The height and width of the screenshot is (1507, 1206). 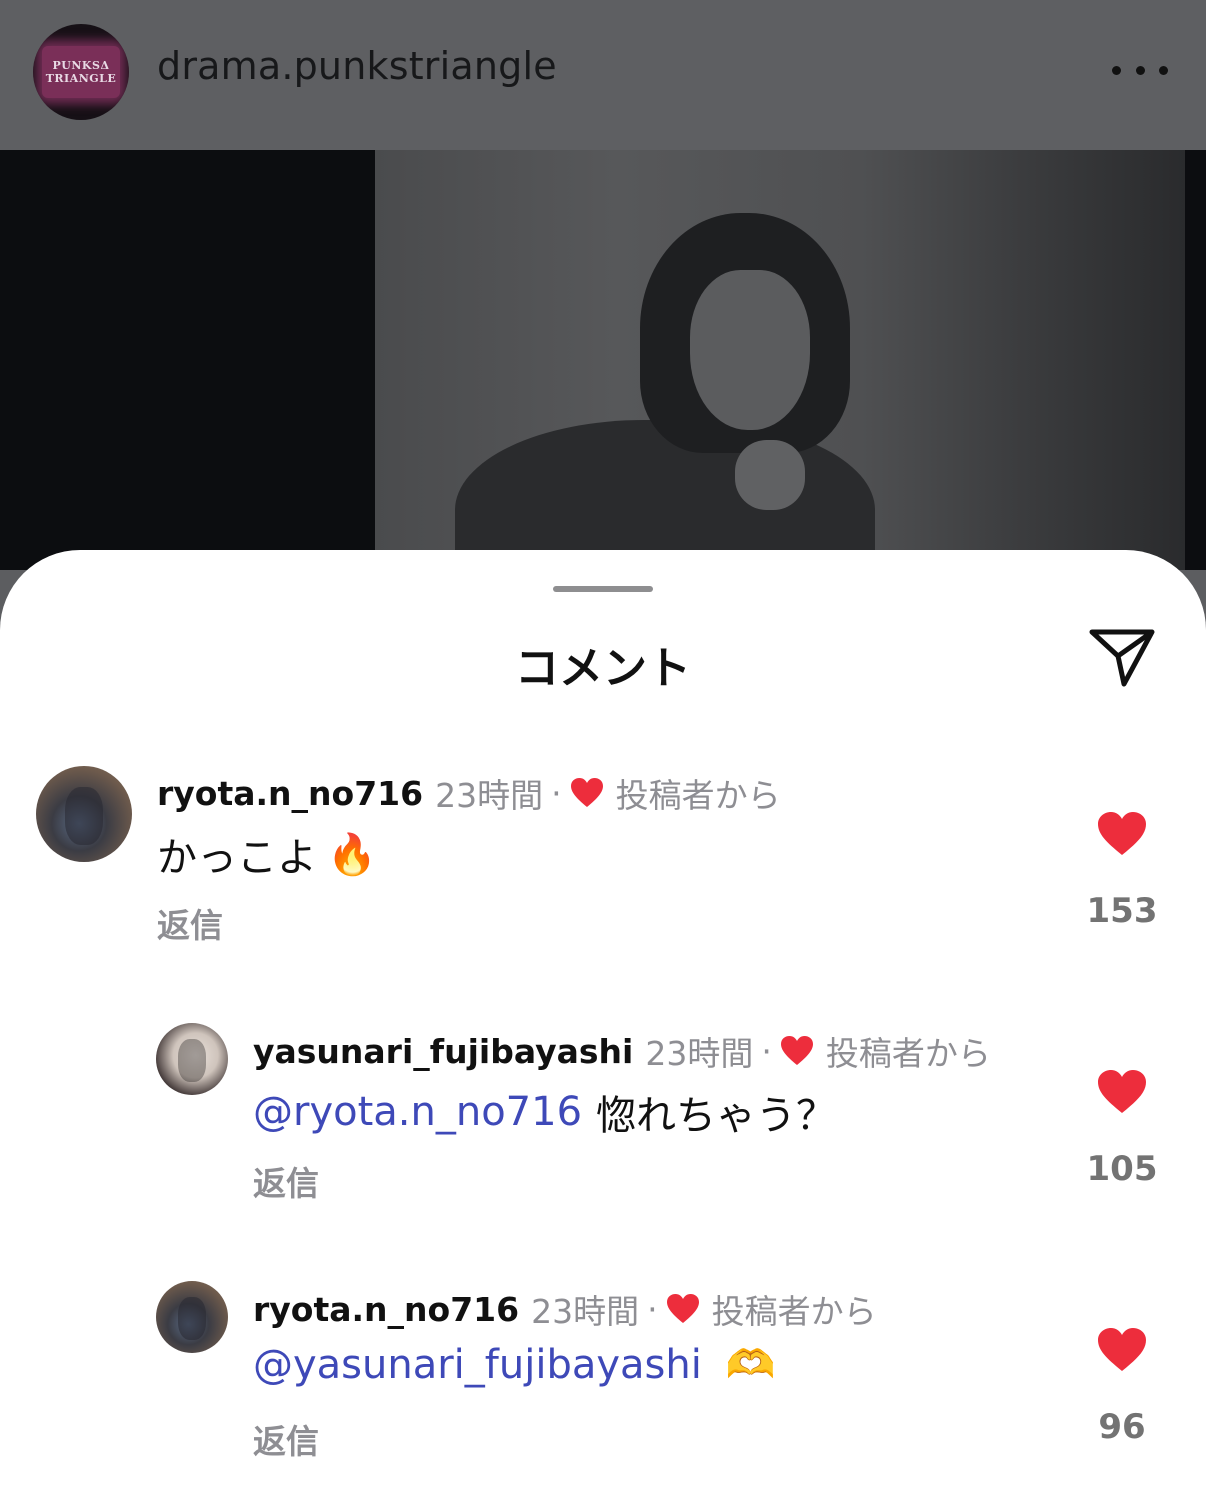 What do you see at coordinates (81, 65) in the screenshot?
I see `logo-text-top: PUNKSΔ` at bounding box center [81, 65].